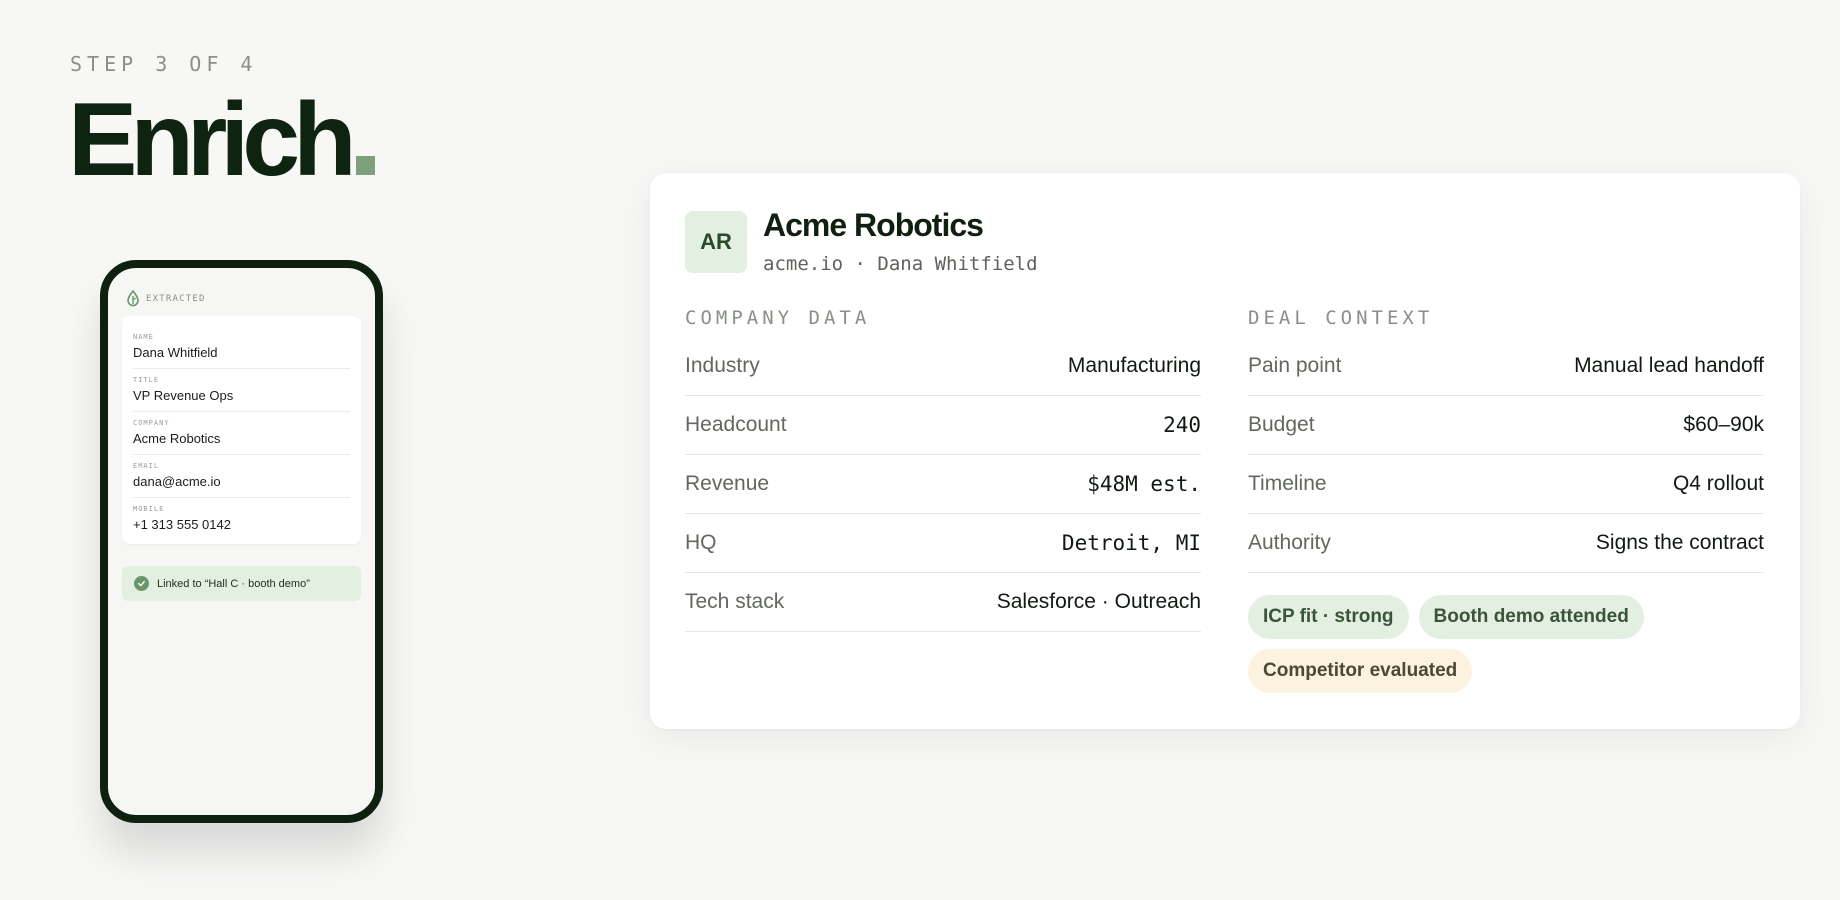 The image size is (1840, 900). Describe the element at coordinates (1295, 365) in the screenshot. I see `row-key: Pain point` at that location.